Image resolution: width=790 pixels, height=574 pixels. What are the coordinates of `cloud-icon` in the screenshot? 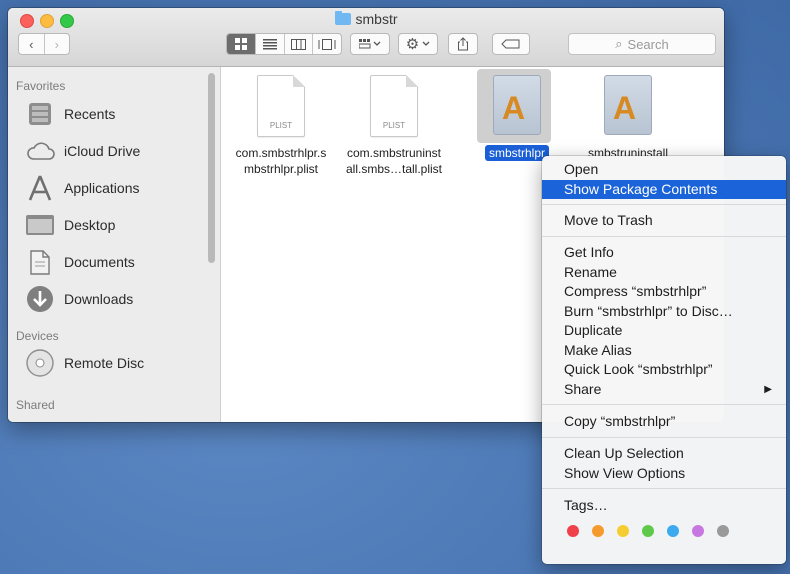 It's located at (40, 151).